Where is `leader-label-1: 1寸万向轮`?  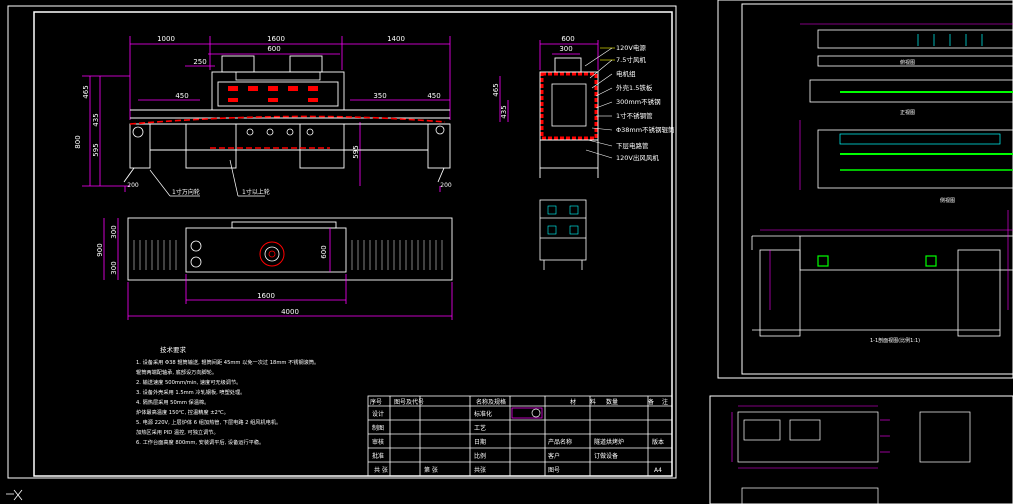
leader-label-1: 1寸万向轮 is located at coordinates (186, 192).